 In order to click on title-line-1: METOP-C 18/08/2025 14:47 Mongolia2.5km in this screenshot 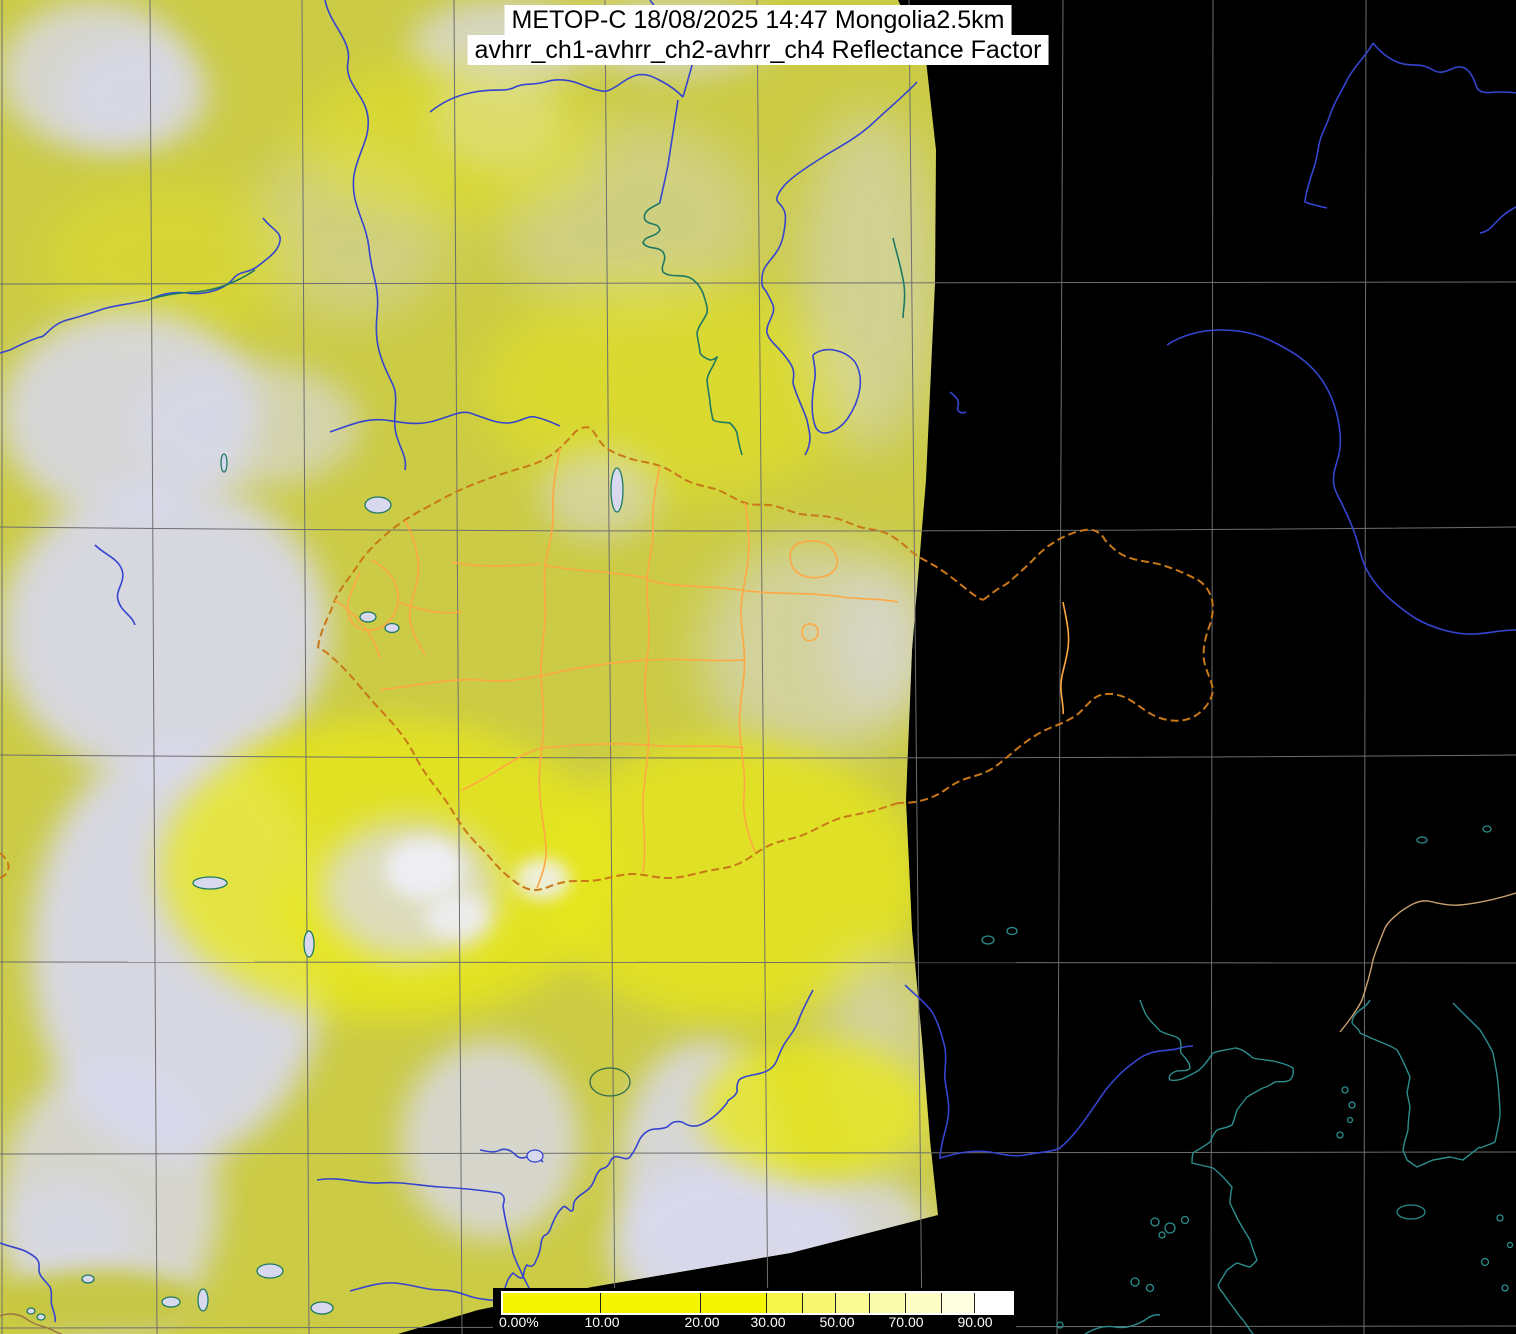, I will do `click(758, 20)`.